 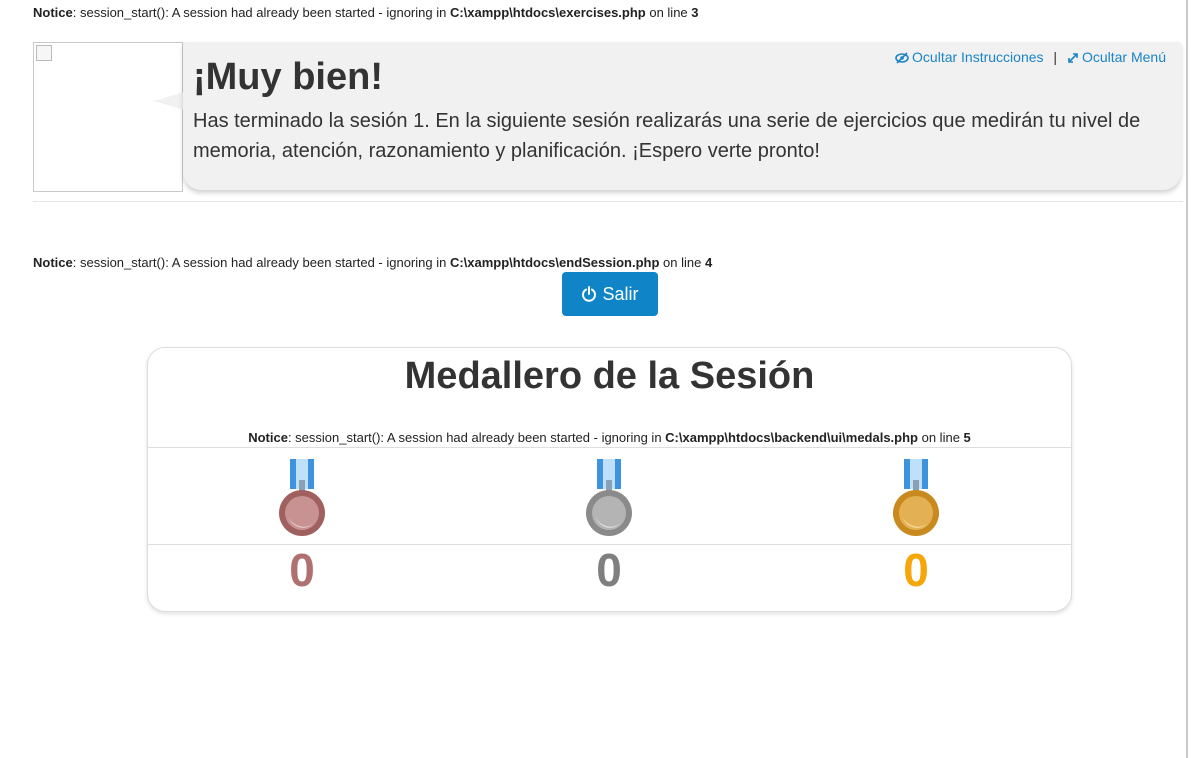 What do you see at coordinates (916, 570) in the screenshot?
I see `gold-count: 0` at bounding box center [916, 570].